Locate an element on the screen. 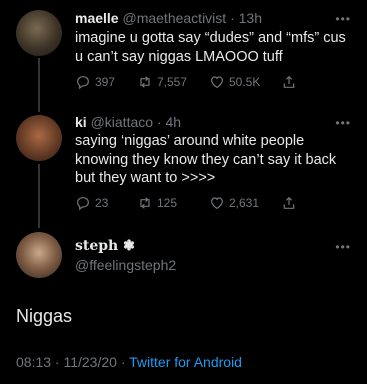 The image size is (367, 384). retweet-count: 7,557 is located at coordinates (172, 82).